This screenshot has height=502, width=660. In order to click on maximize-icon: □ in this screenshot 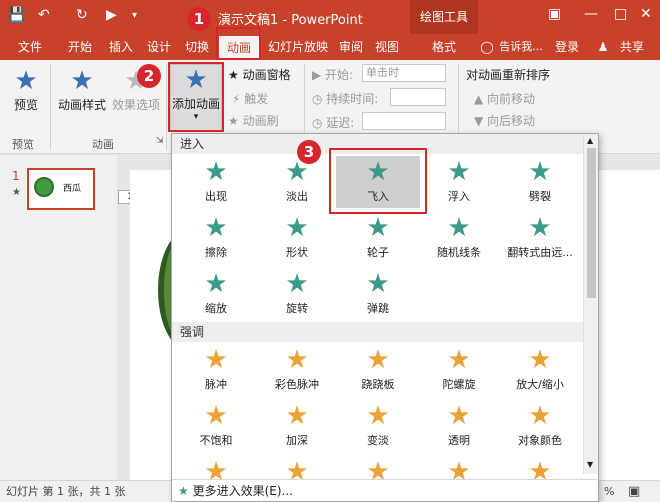, I will do `click(620, 14)`.